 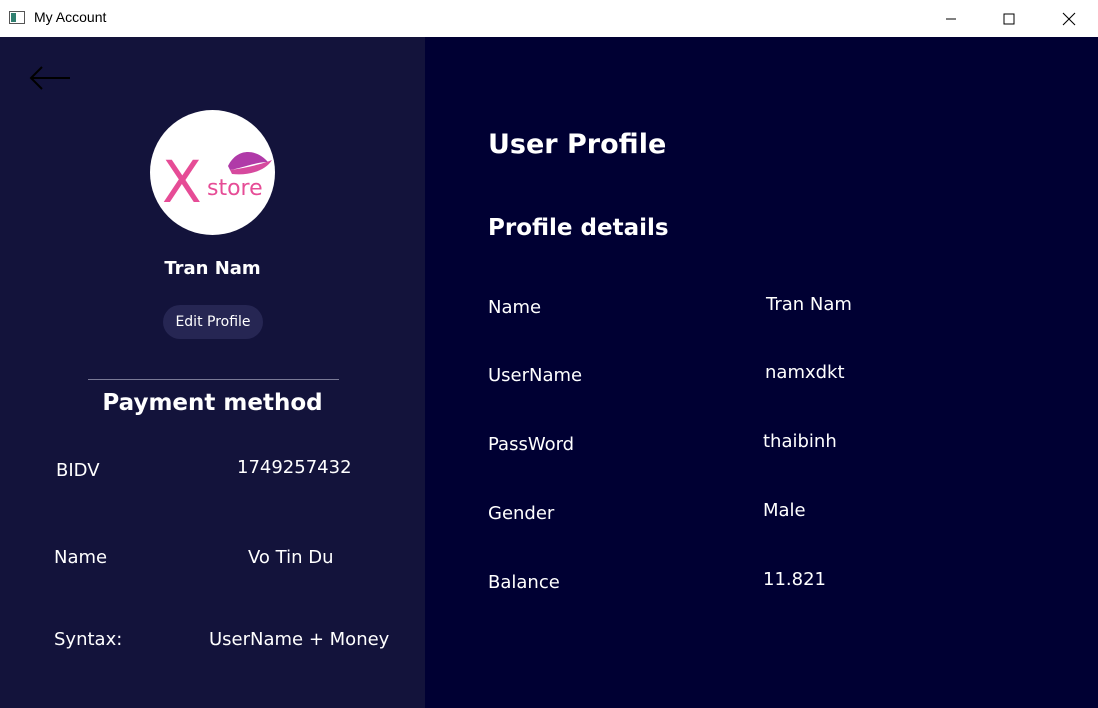 I want to click on payment-method-title: Payment method, so click(x=212, y=403).